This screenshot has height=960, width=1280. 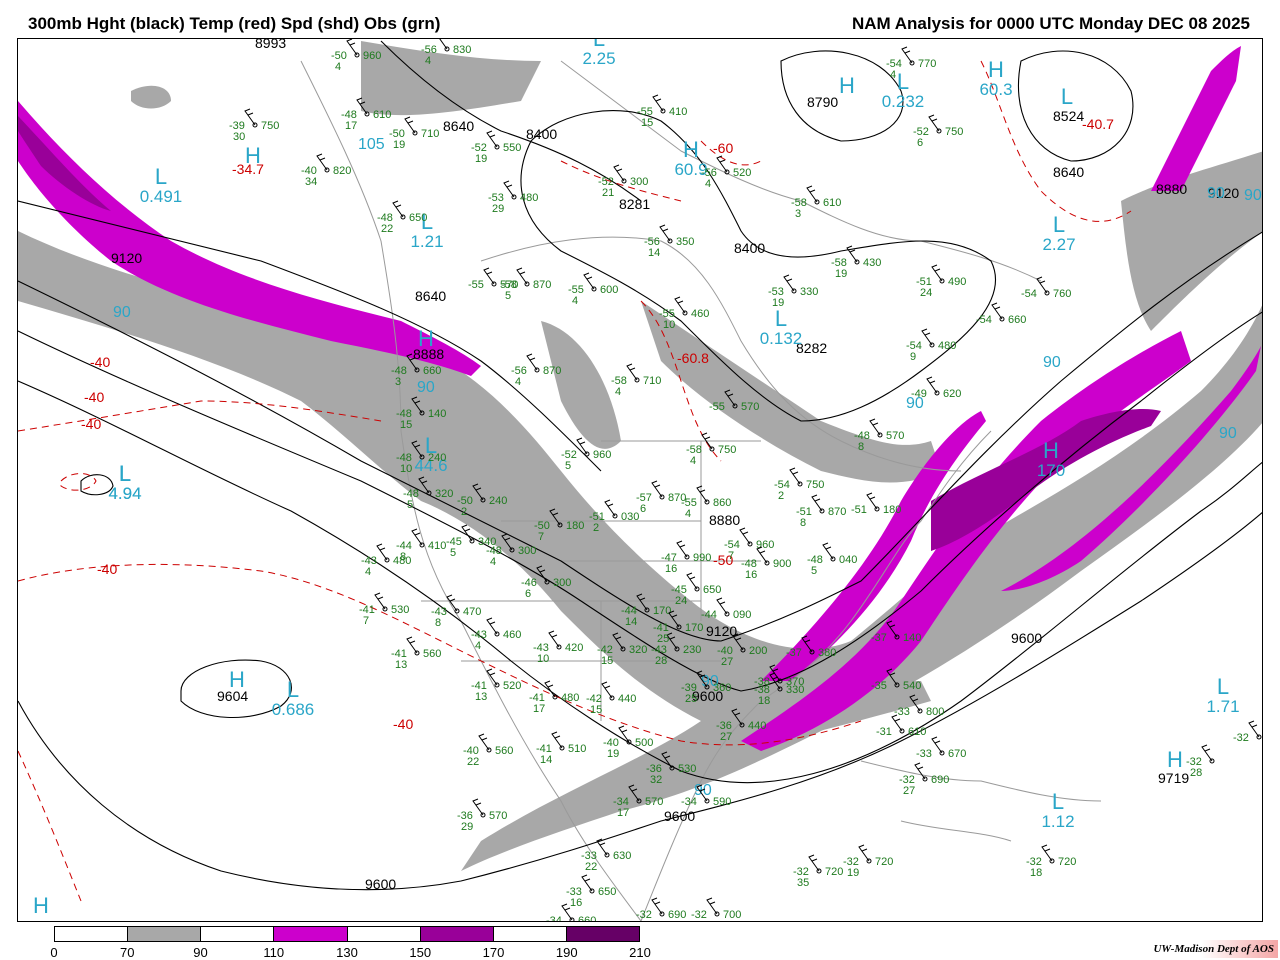 What do you see at coordinates (476, 285) in the screenshot?
I see `obs-temp: -55` at bounding box center [476, 285].